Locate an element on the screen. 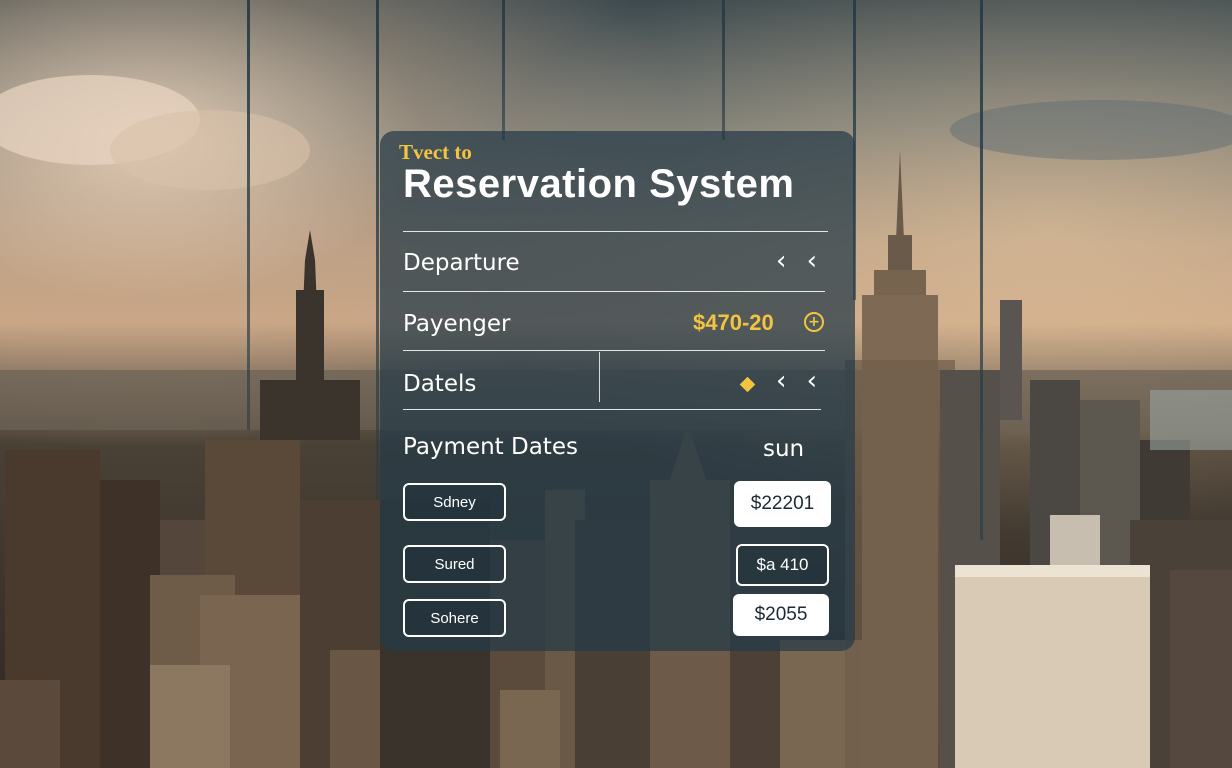  dates-label: Datels is located at coordinates (440, 384).